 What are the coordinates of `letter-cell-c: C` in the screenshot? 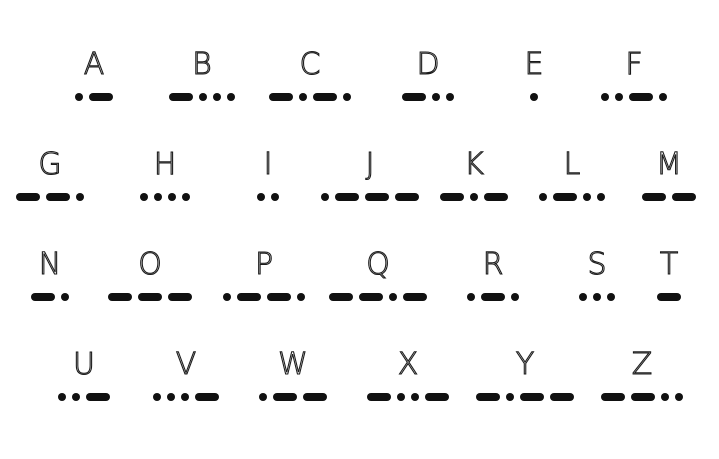 It's located at (310, 85).